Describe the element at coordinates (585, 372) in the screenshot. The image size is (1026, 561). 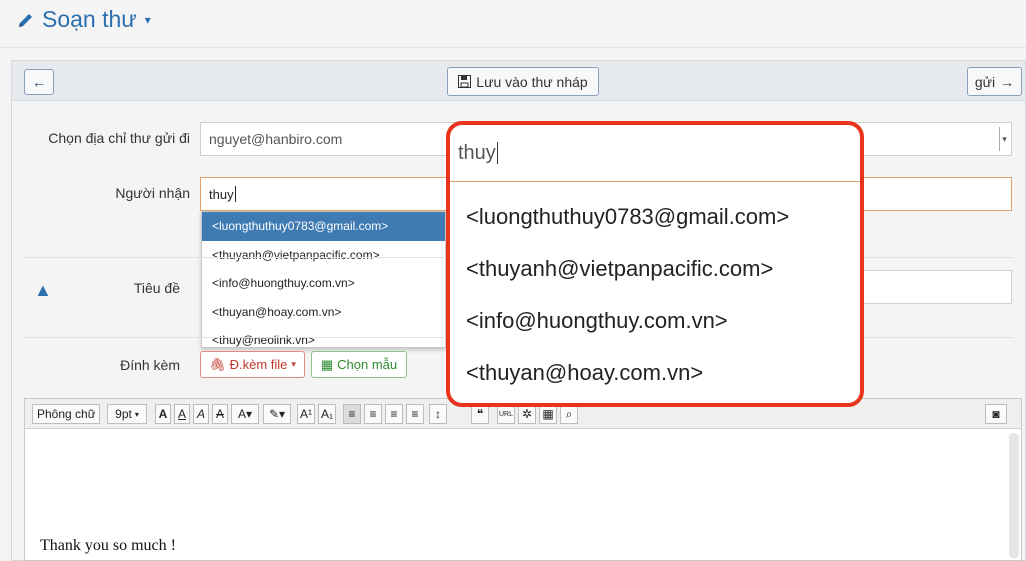
I see `zoomed-suggestion-item: <thuyan@hoay.com.vn>` at that location.